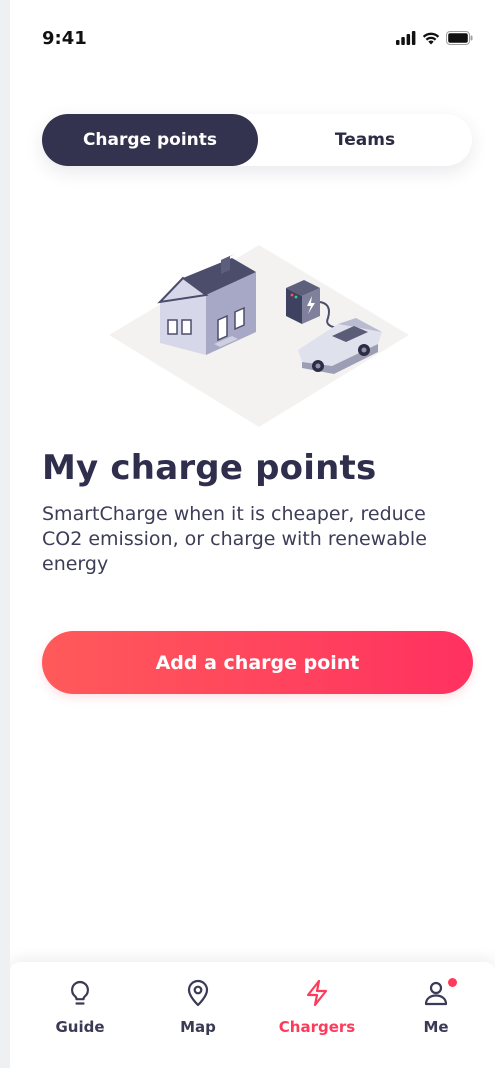  Describe the element at coordinates (209, 468) in the screenshot. I see `page-title: My charge points` at that location.